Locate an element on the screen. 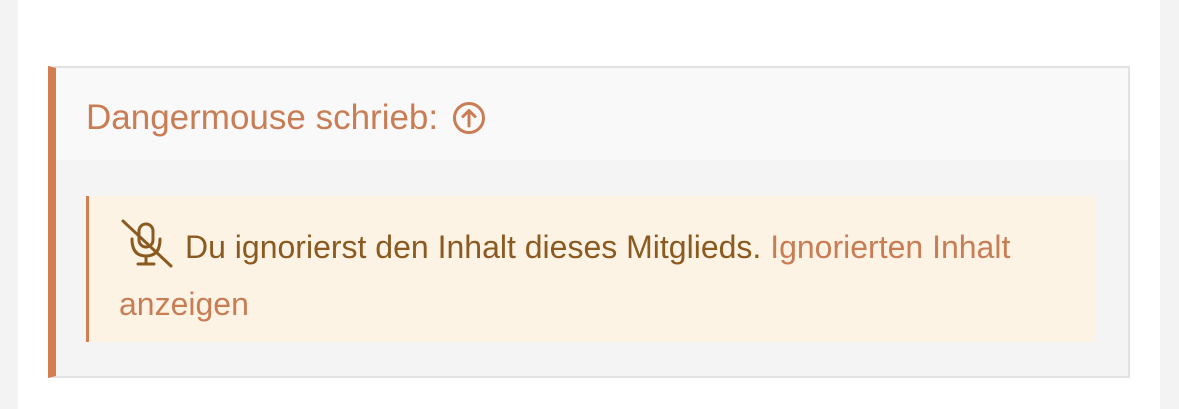  arrow-up-circle-icon is located at coordinates (469, 118).